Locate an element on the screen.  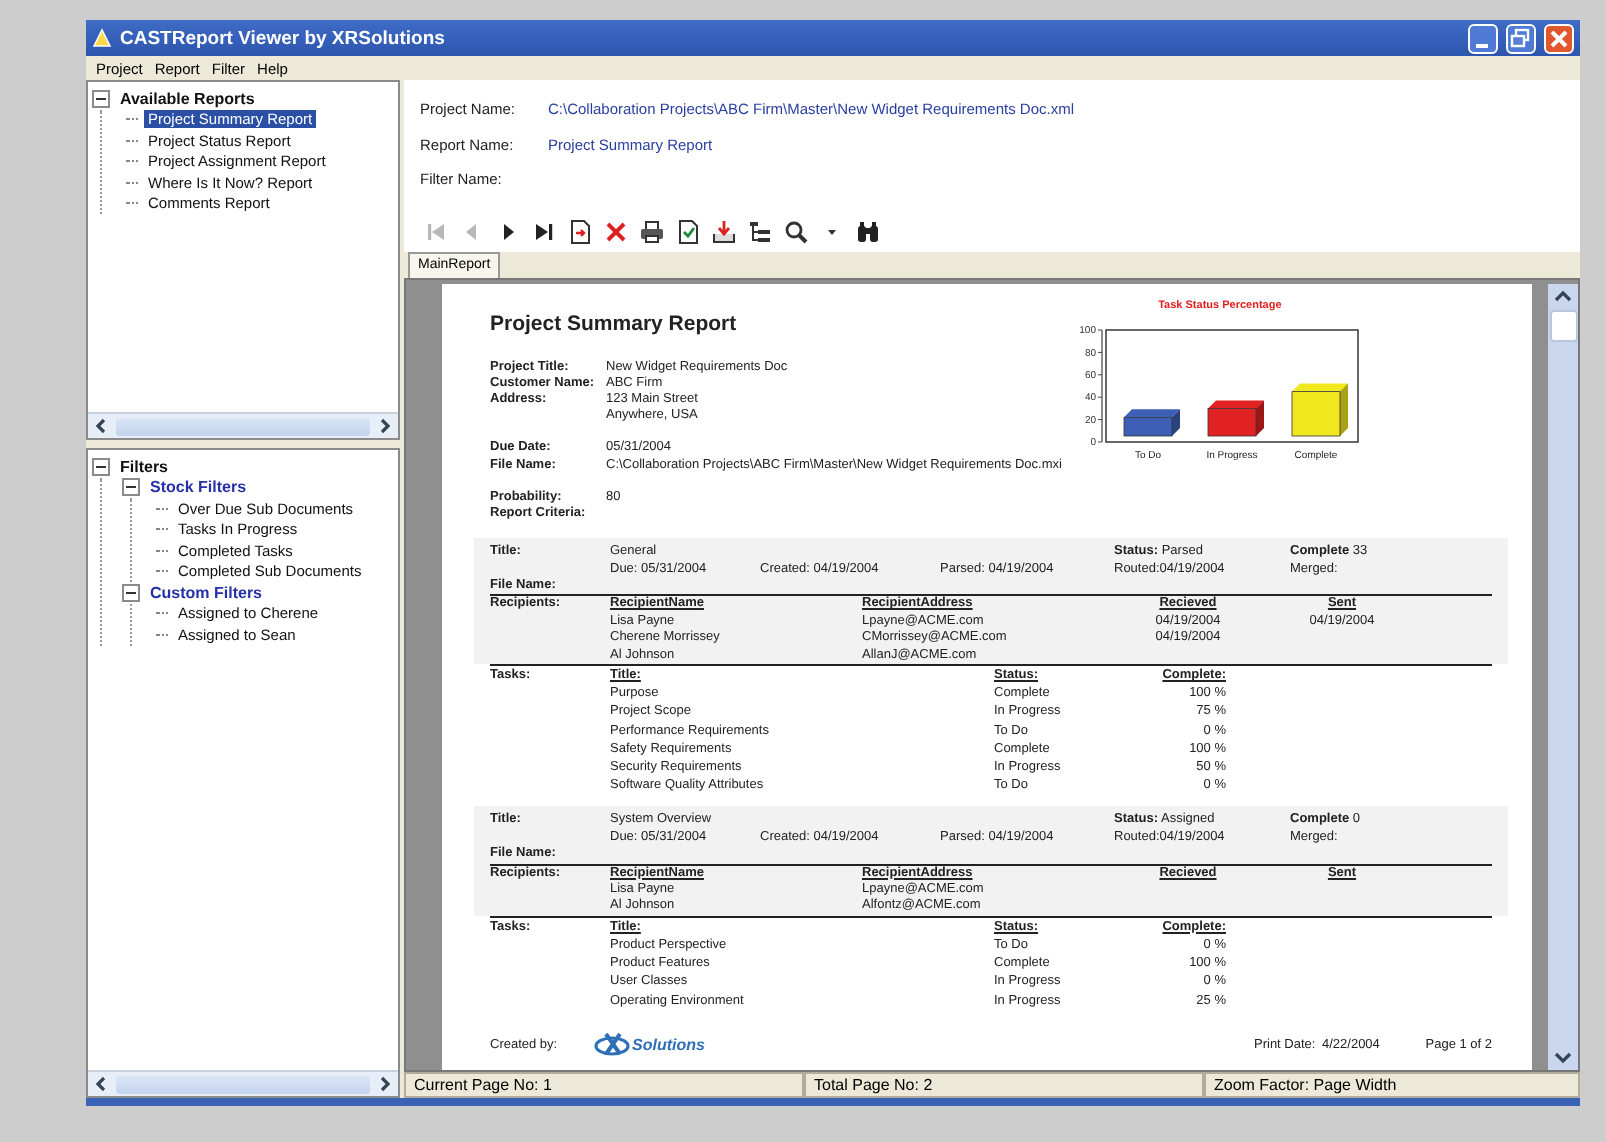
window-title: CASTReport Viewer by XRSolutions is located at coordinates (282, 38).